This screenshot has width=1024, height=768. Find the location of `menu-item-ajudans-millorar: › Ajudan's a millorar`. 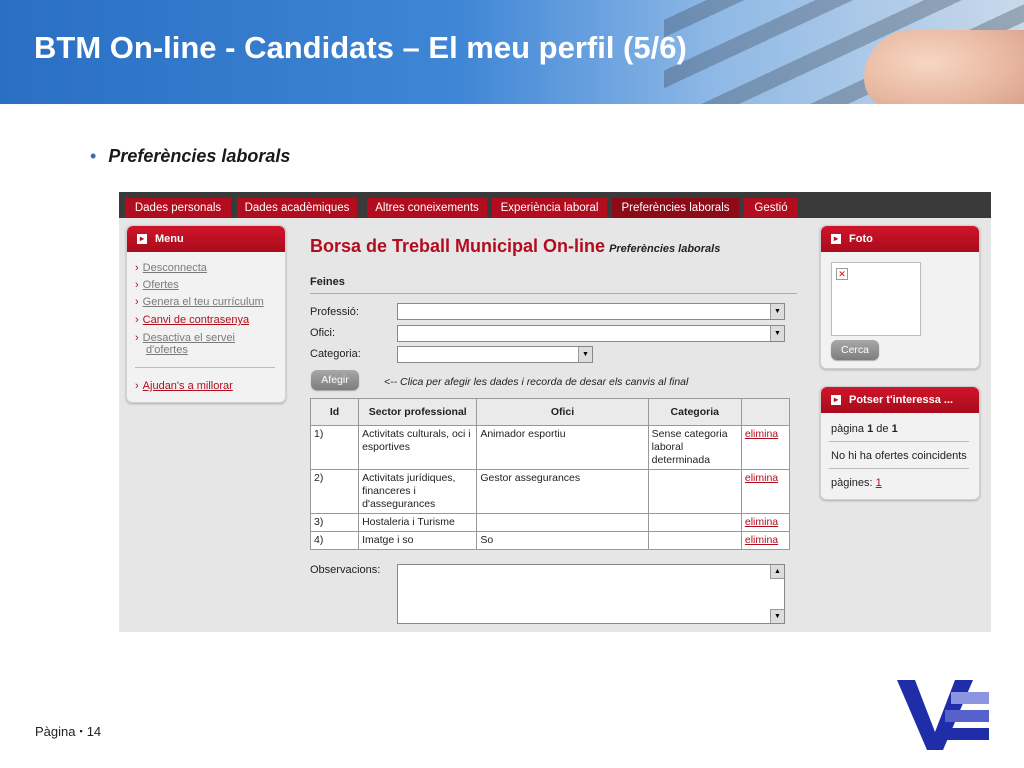

menu-item-ajudans-millorar: › Ajudan's a millorar is located at coordinates (184, 386).